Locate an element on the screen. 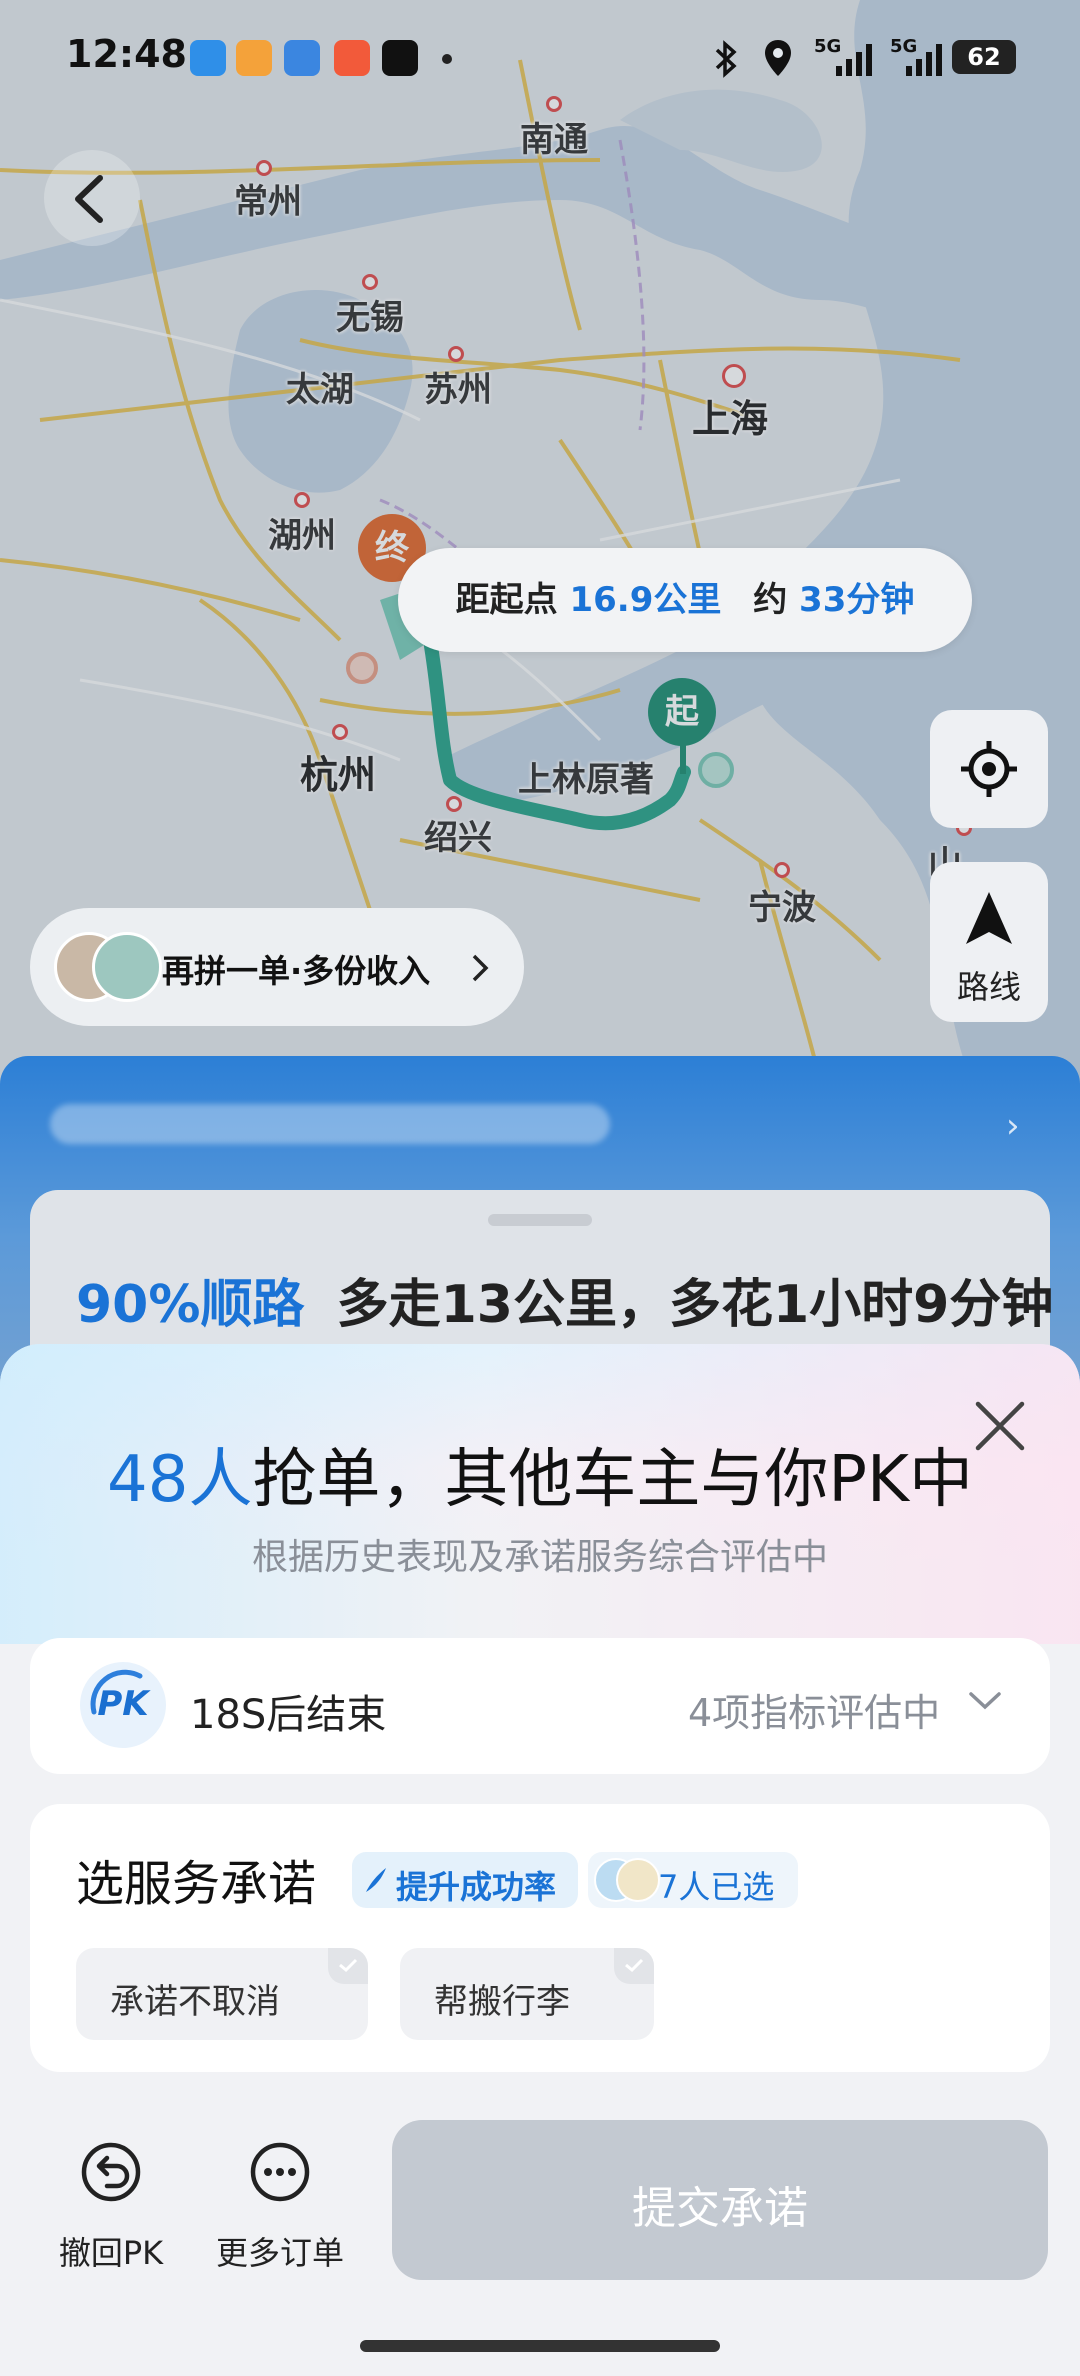  pk-subtitle: 根据历史表现及承诺服务综合评估中 is located at coordinates (539, 1557).